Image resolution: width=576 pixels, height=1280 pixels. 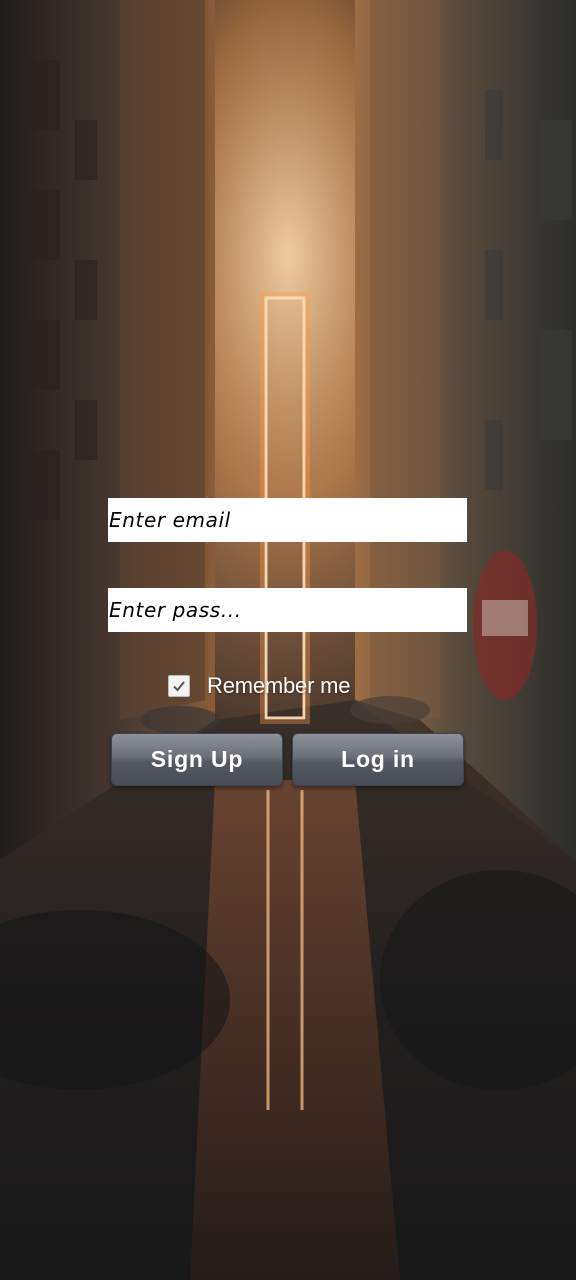 What do you see at coordinates (378, 759) in the screenshot?
I see `log-in-button: Log in` at bounding box center [378, 759].